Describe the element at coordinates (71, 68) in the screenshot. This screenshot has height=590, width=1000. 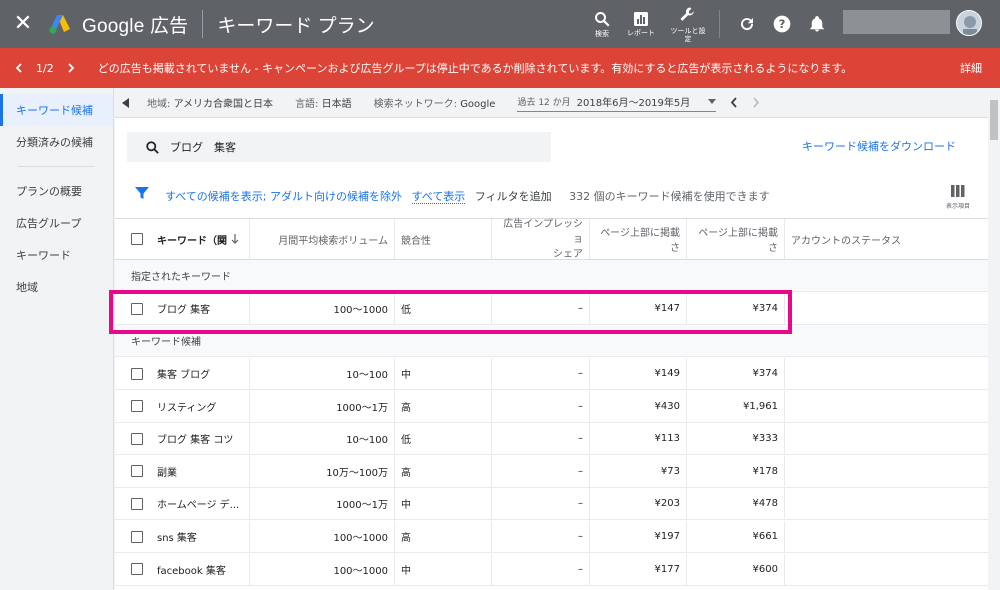
I see `chevron-right-icon` at that location.